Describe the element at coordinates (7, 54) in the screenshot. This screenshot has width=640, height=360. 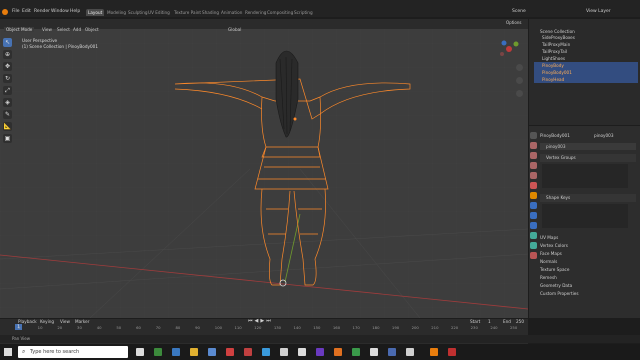
I see `cursor-tool-icon: ⊕` at that location.